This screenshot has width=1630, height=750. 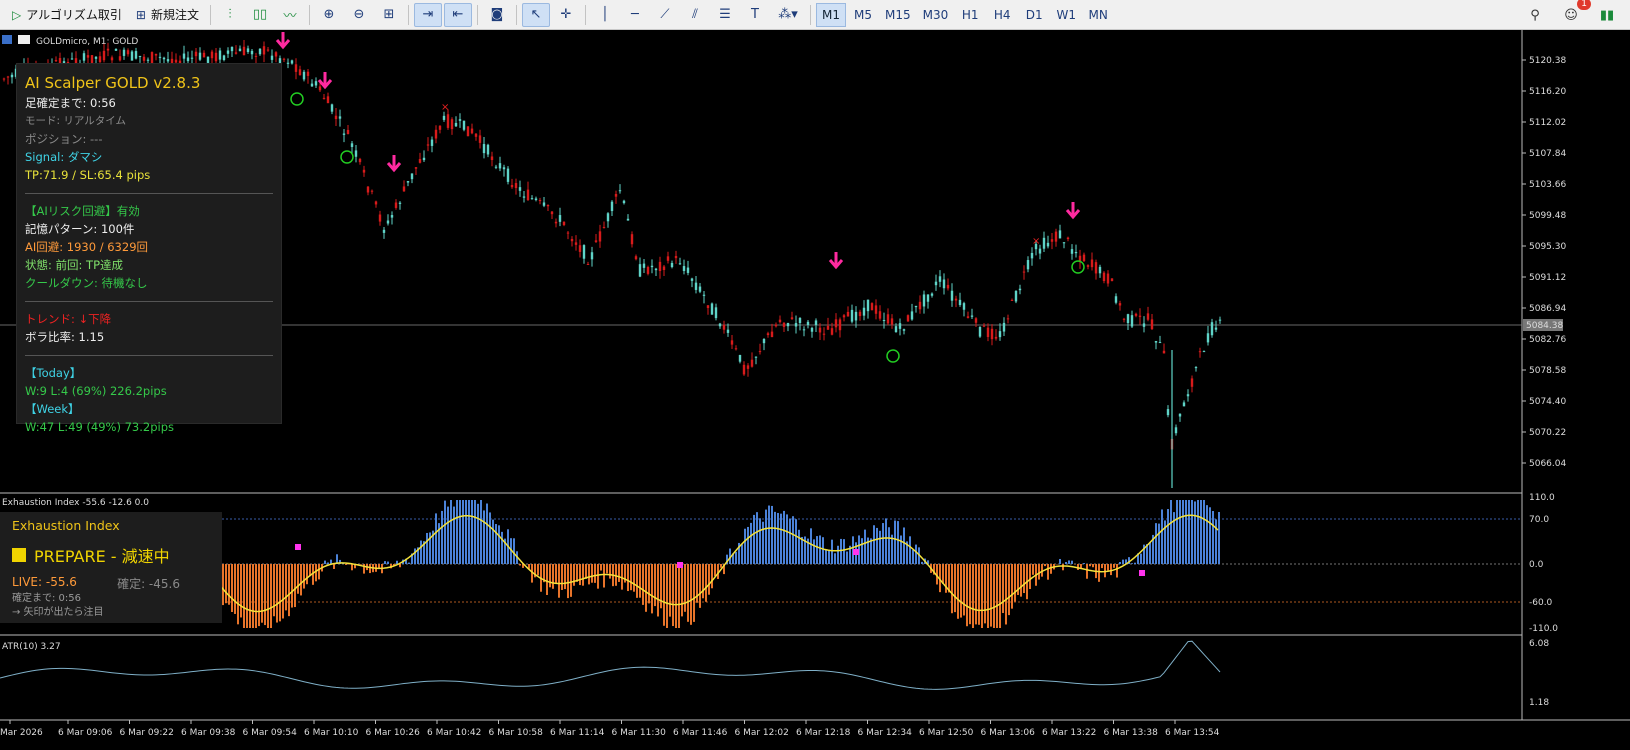 What do you see at coordinates (64, 157) in the screenshot?
I see `signal-text: Signal: ダマシ` at bounding box center [64, 157].